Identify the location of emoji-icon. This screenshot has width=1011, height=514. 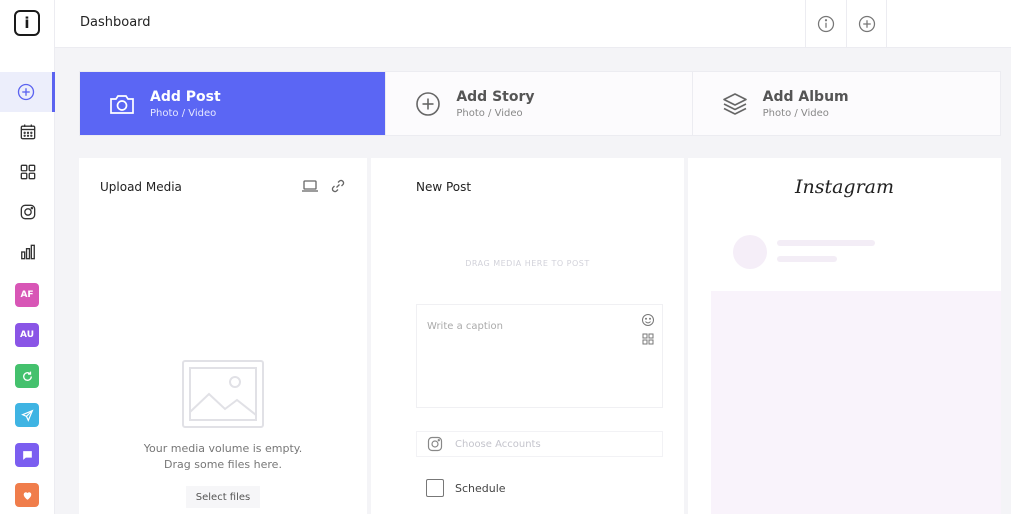
(648, 320).